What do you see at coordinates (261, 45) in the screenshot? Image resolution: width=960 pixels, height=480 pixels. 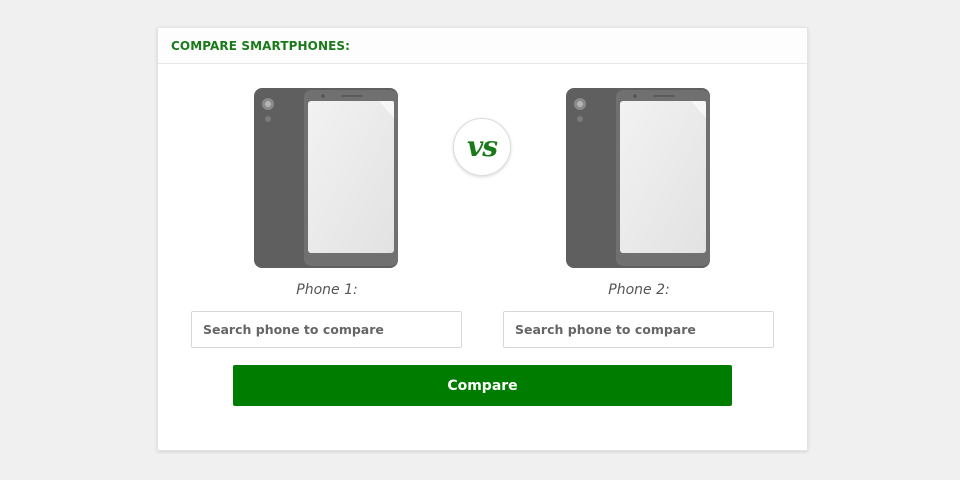 I see `page-title: COMPARE SMARTPHONES:` at bounding box center [261, 45].